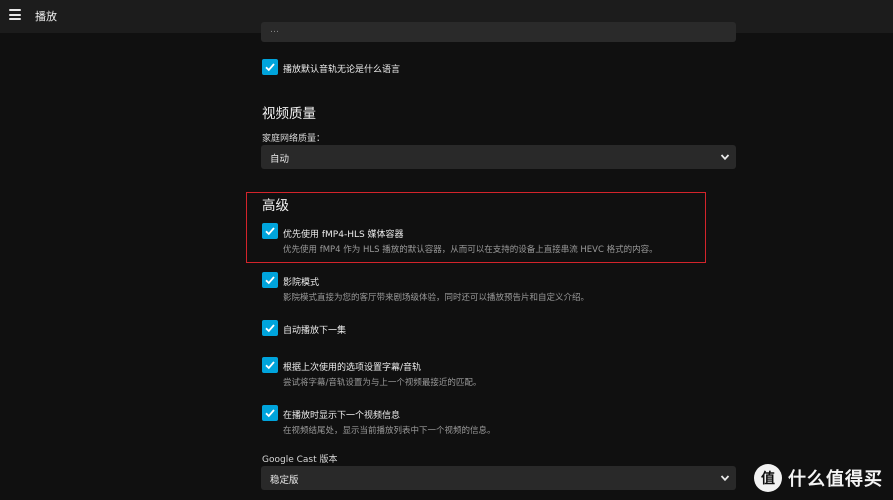  Describe the element at coordinates (46, 16) in the screenshot. I see `page-title: 播放` at that location.